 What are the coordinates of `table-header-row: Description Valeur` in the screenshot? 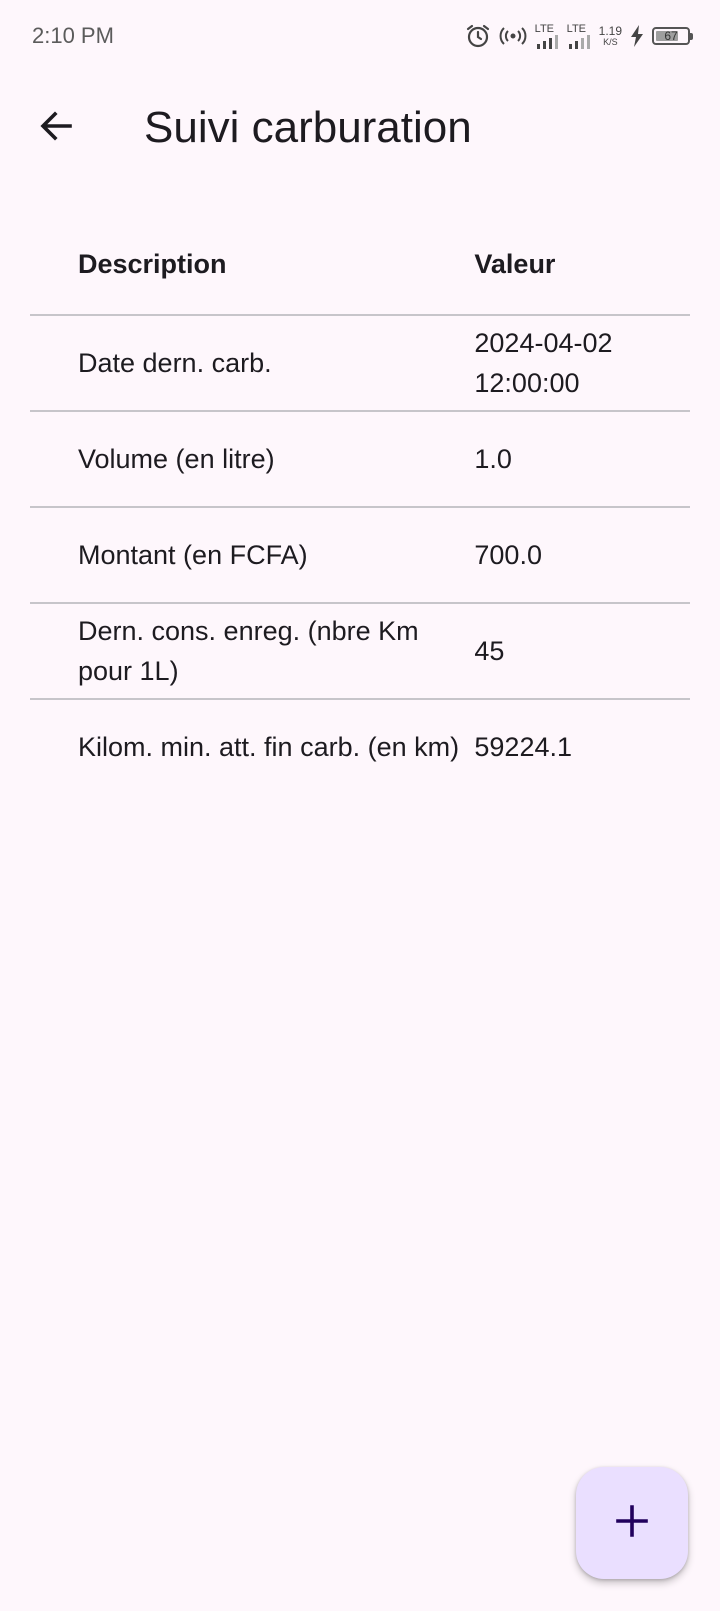 It's located at (360, 265).